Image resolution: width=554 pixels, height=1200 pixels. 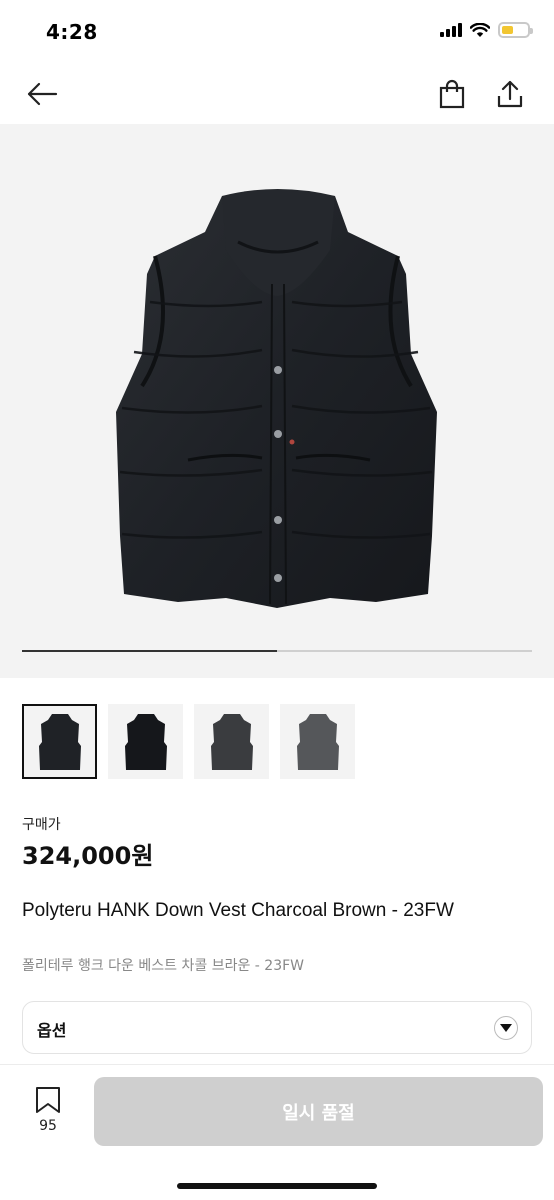 What do you see at coordinates (188, 741) in the screenshot?
I see `thumbnail-strip` at bounding box center [188, 741].